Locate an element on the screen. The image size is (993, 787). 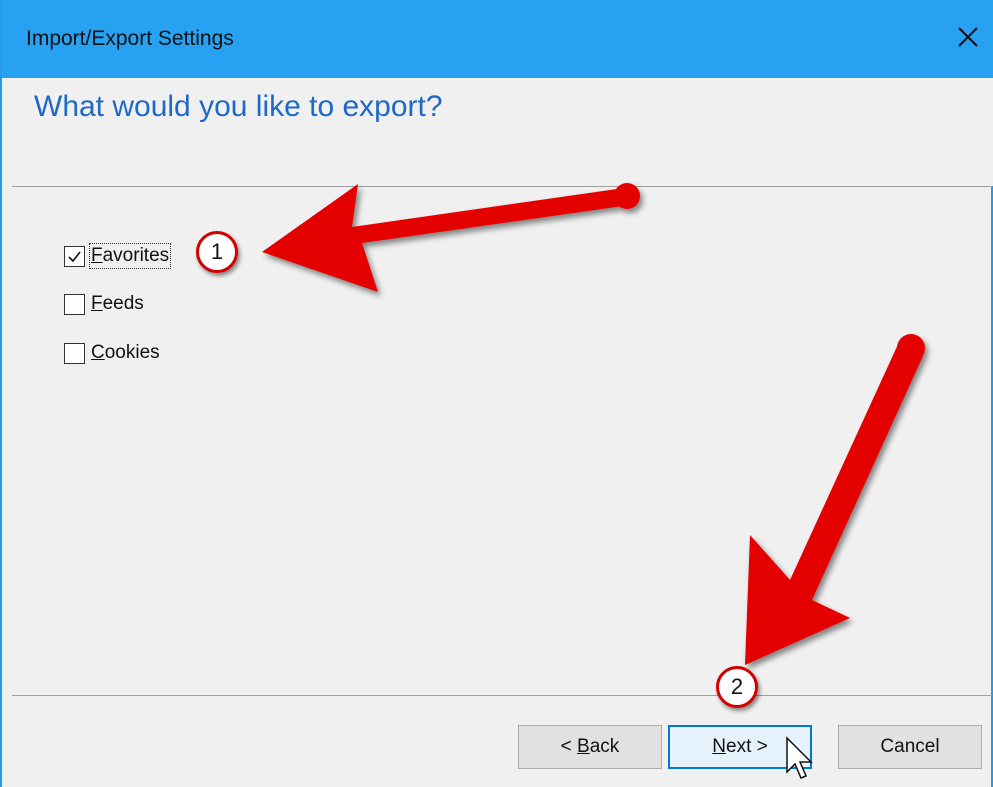
footer-divider is located at coordinates (502, 695).